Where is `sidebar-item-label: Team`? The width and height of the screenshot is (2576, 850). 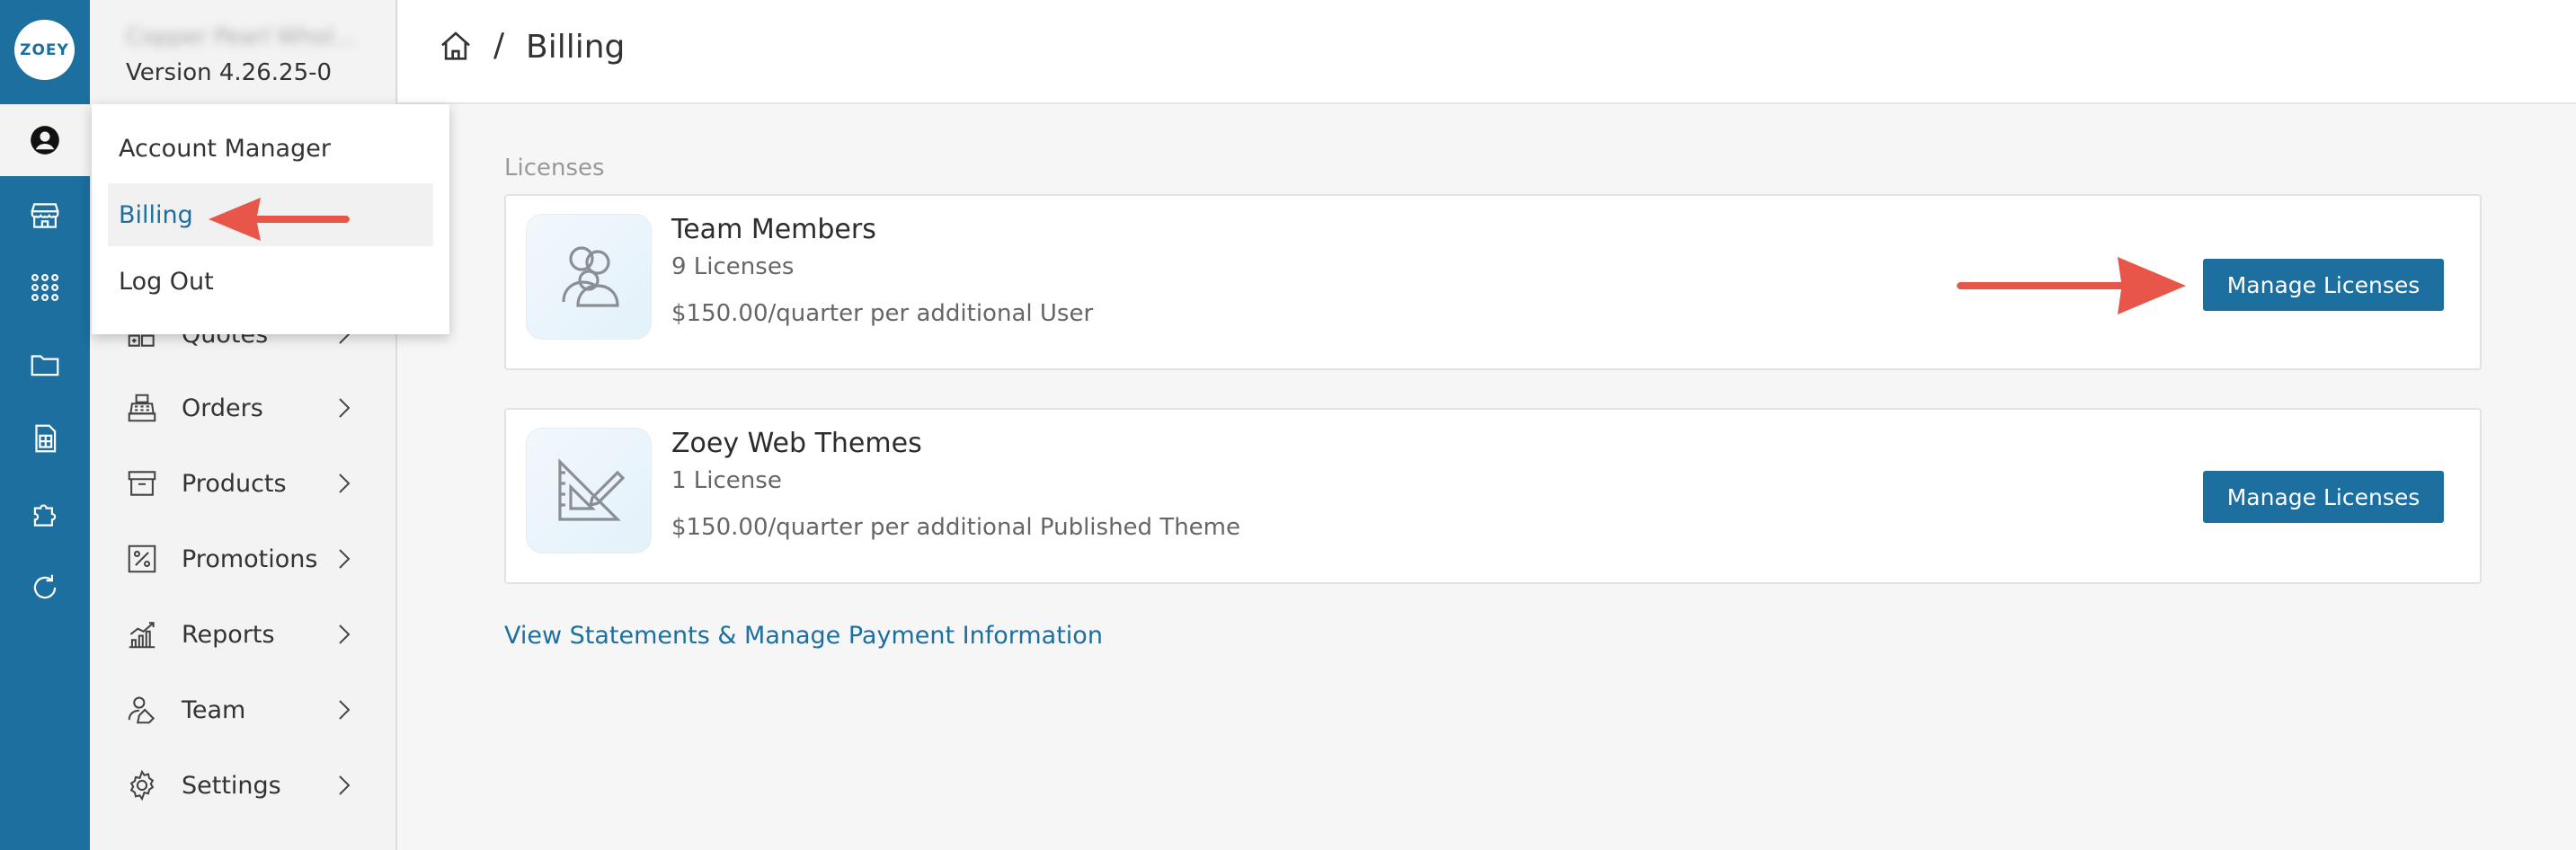
sidebar-item-label: Team is located at coordinates (214, 710).